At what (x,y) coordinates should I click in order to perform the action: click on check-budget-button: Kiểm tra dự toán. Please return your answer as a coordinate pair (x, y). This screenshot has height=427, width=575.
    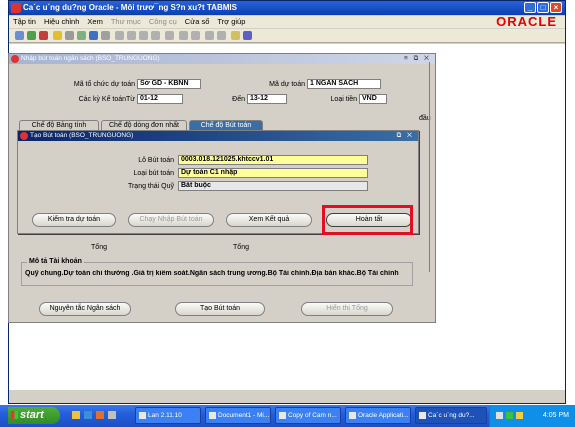
    Looking at the image, I should click on (74, 220).